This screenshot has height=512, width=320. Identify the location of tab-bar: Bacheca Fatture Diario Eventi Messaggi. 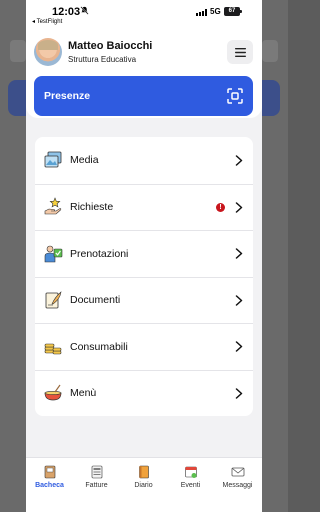
(144, 484).